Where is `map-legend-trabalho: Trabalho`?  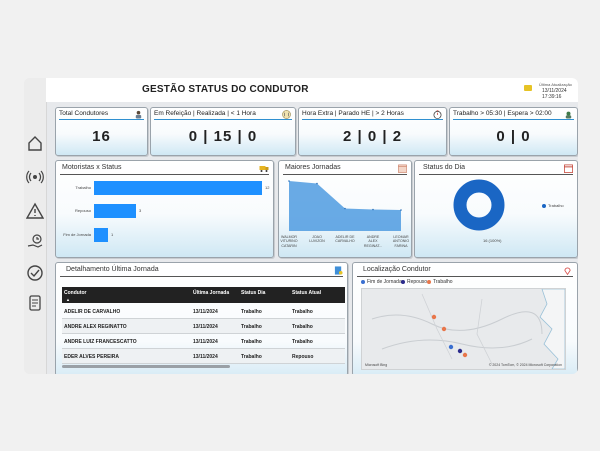 map-legend-trabalho: Trabalho is located at coordinates (440, 282).